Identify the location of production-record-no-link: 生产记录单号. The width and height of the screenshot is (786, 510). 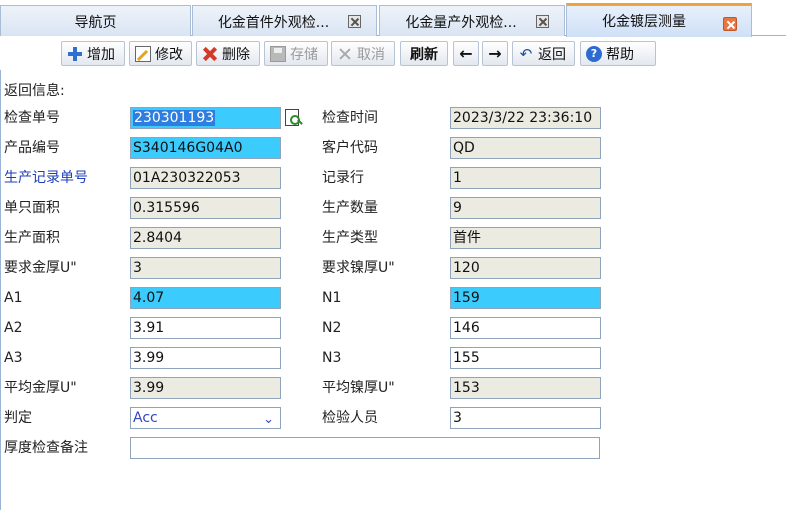
(46, 178).